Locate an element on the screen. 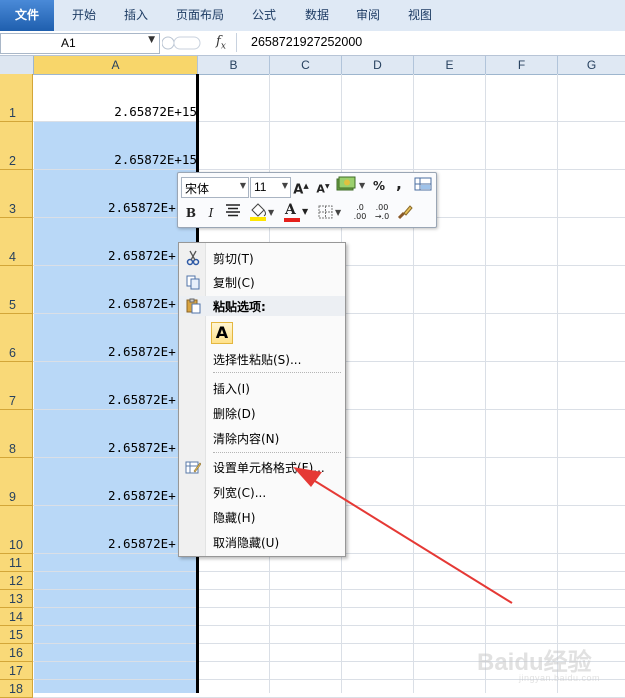  borders-icon: ▼ is located at coordinates (330, 212).